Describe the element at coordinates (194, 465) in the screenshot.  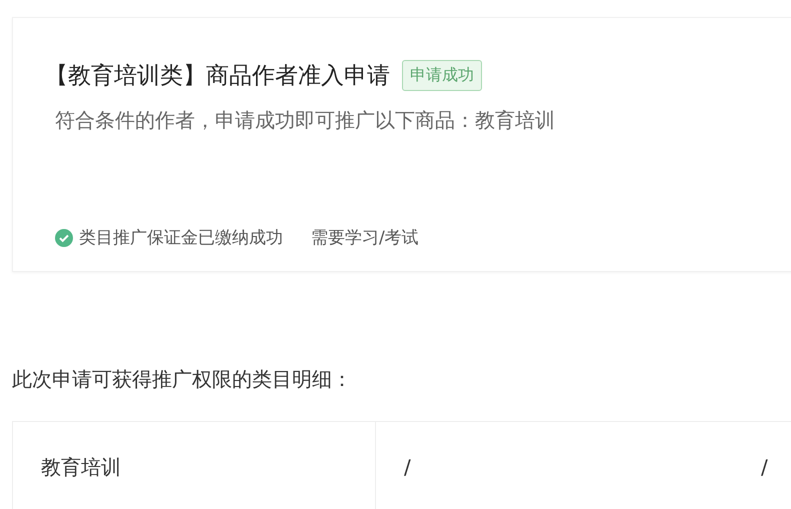
I see `table-cell: 教育培训` at that location.